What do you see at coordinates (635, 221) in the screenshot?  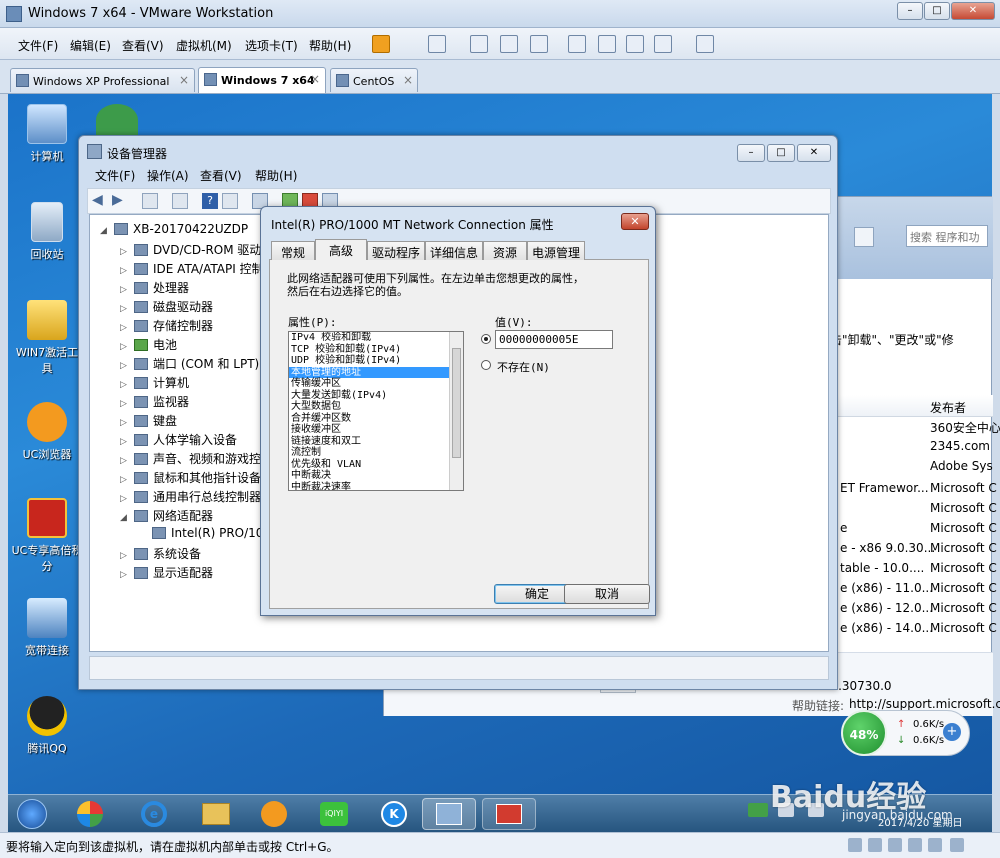 I see `dialog-close-button: ✕` at bounding box center [635, 221].